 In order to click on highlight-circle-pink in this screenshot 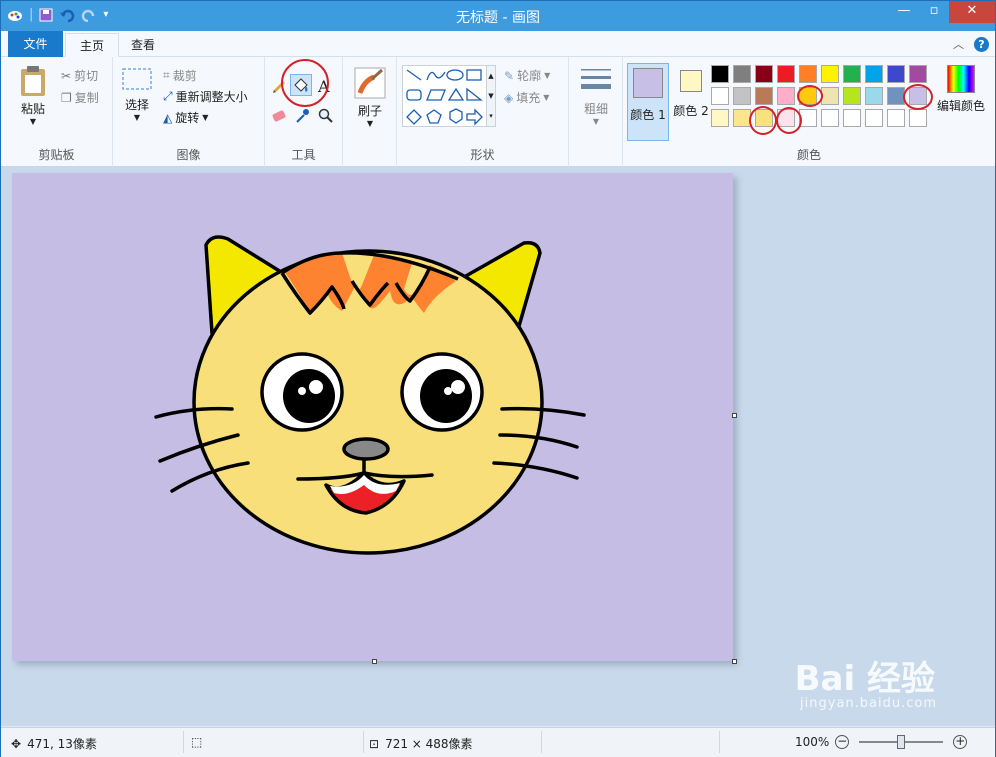, I will do `click(789, 120)`.